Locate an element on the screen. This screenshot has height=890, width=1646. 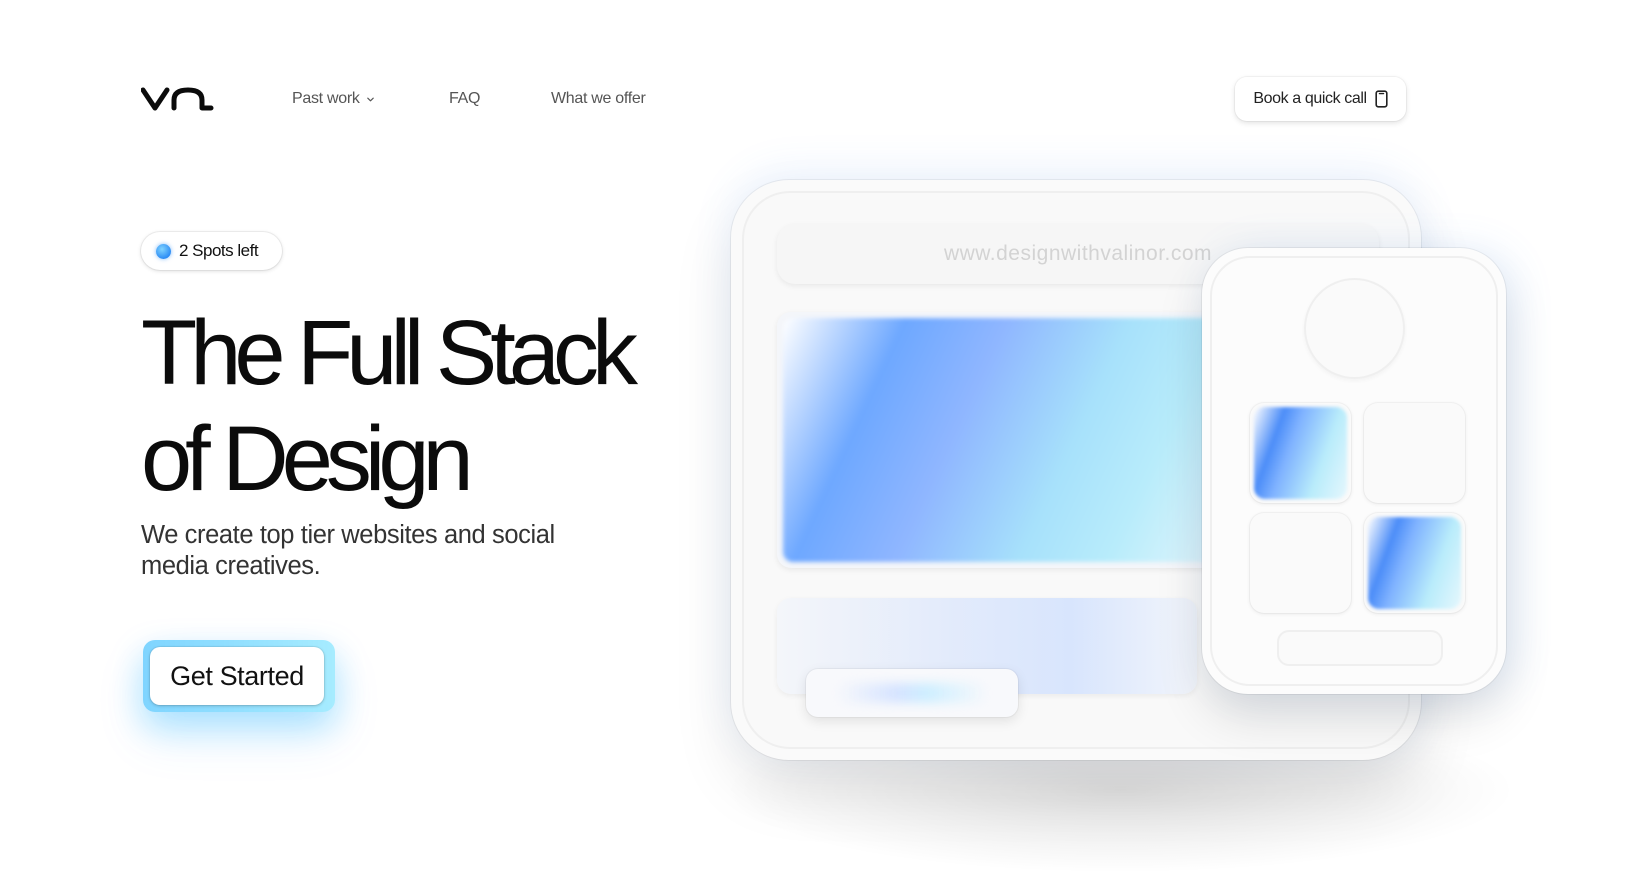
get-started-button: Get Started is located at coordinates (237, 676).